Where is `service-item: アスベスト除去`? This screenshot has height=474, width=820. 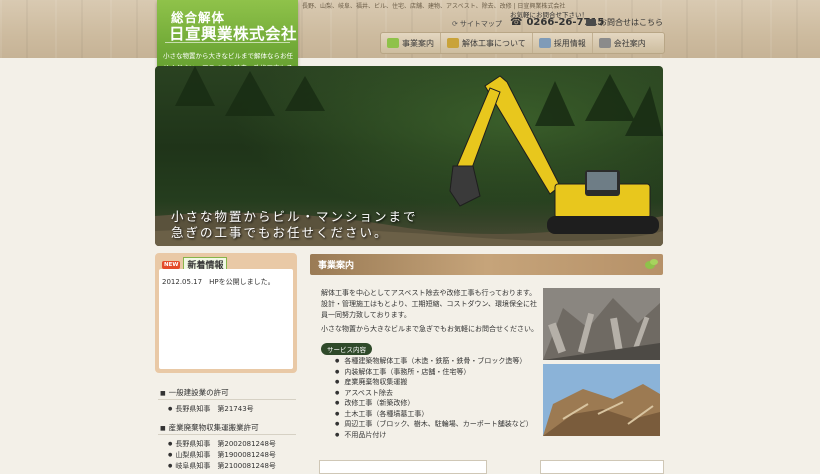
service-item: アスベスト除去 is located at coordinates (434, 393).